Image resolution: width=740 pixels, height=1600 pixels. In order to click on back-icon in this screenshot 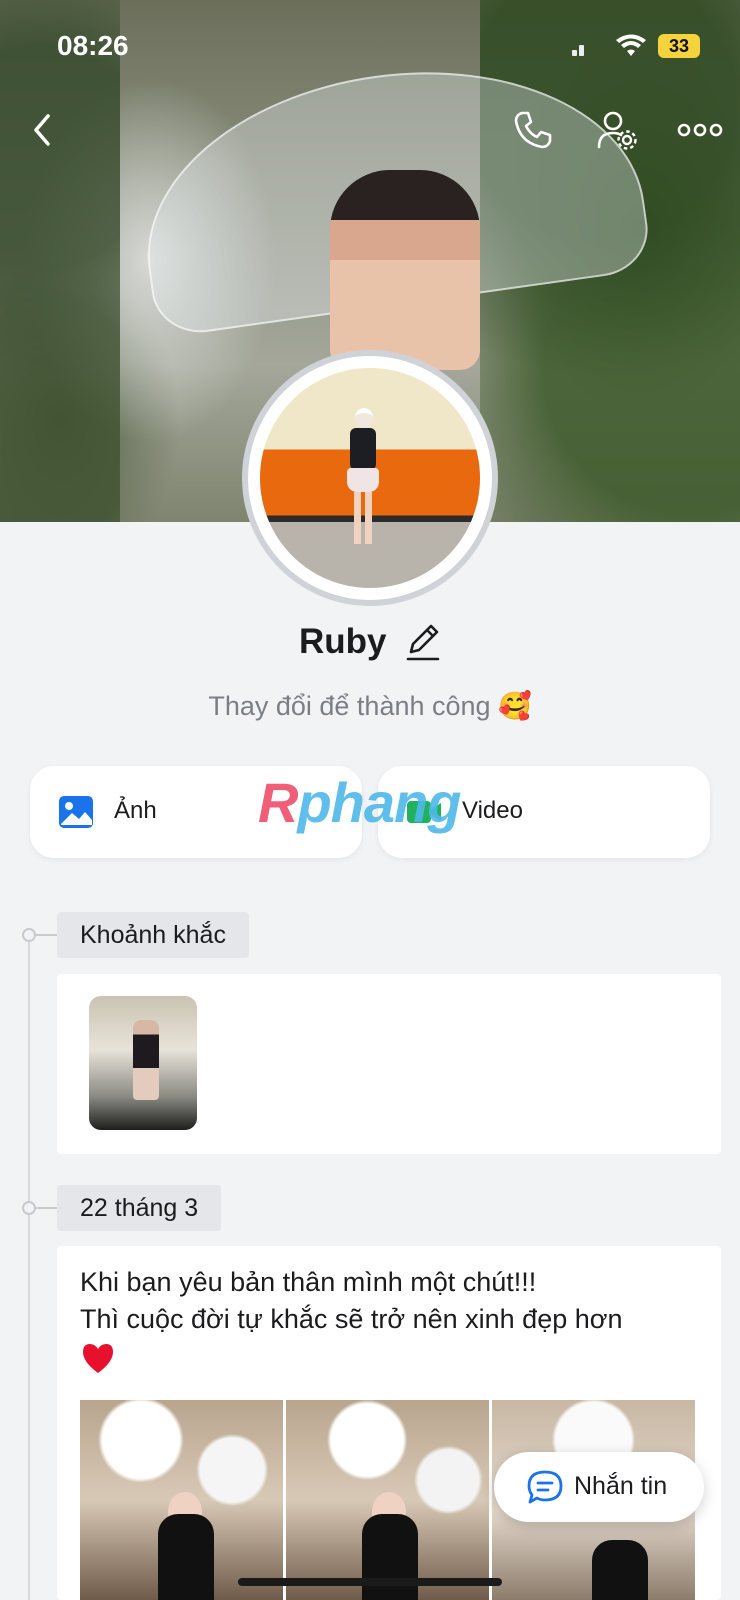, I will do `click(43, 130)`.